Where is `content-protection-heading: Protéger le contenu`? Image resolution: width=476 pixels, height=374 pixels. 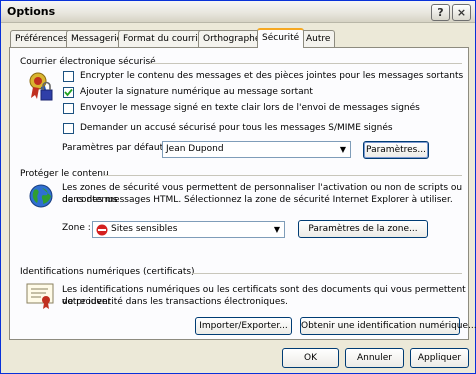 content-protection-heading: Protéger le contenu is located at coordinates (64, 174).